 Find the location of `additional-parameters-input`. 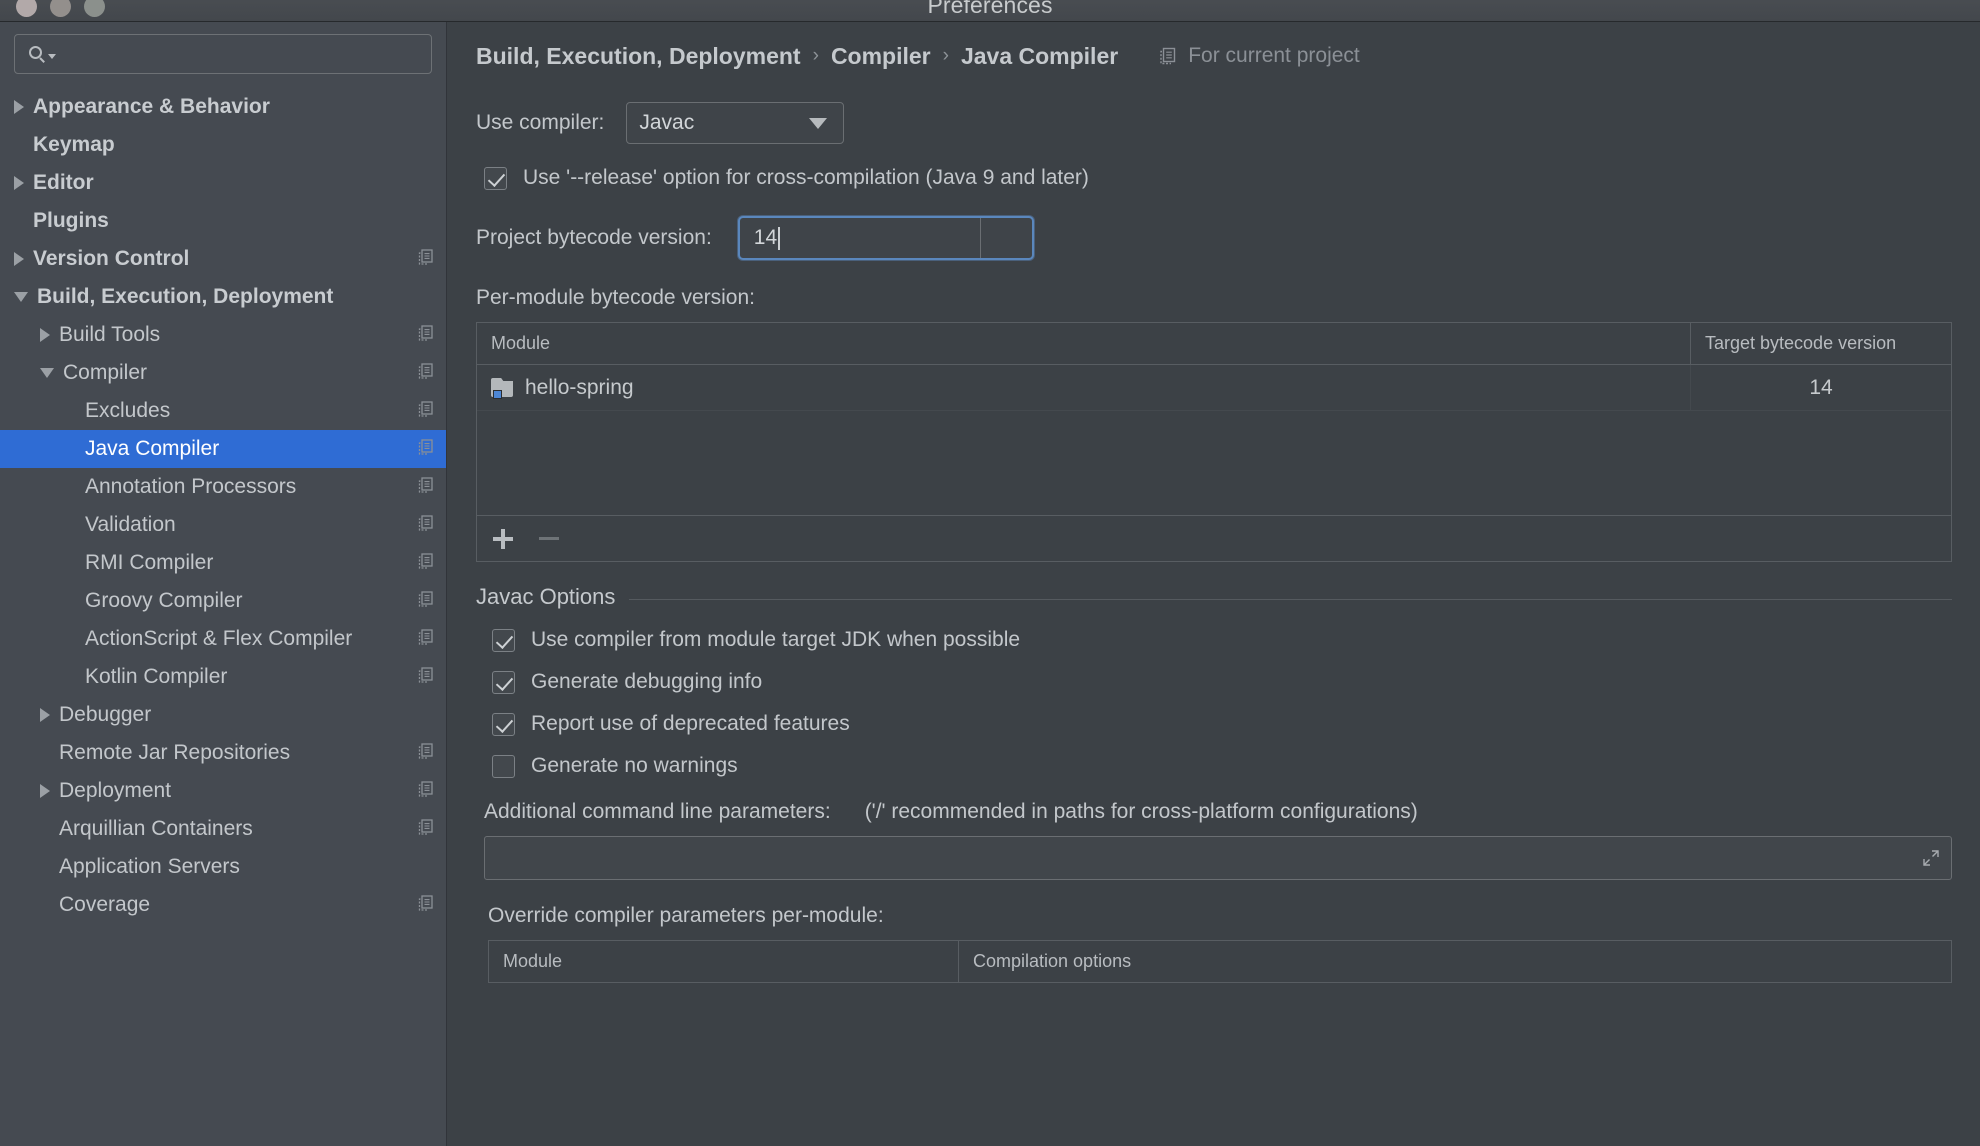

additional-parameters-input is located at coordinates (1218, 858).